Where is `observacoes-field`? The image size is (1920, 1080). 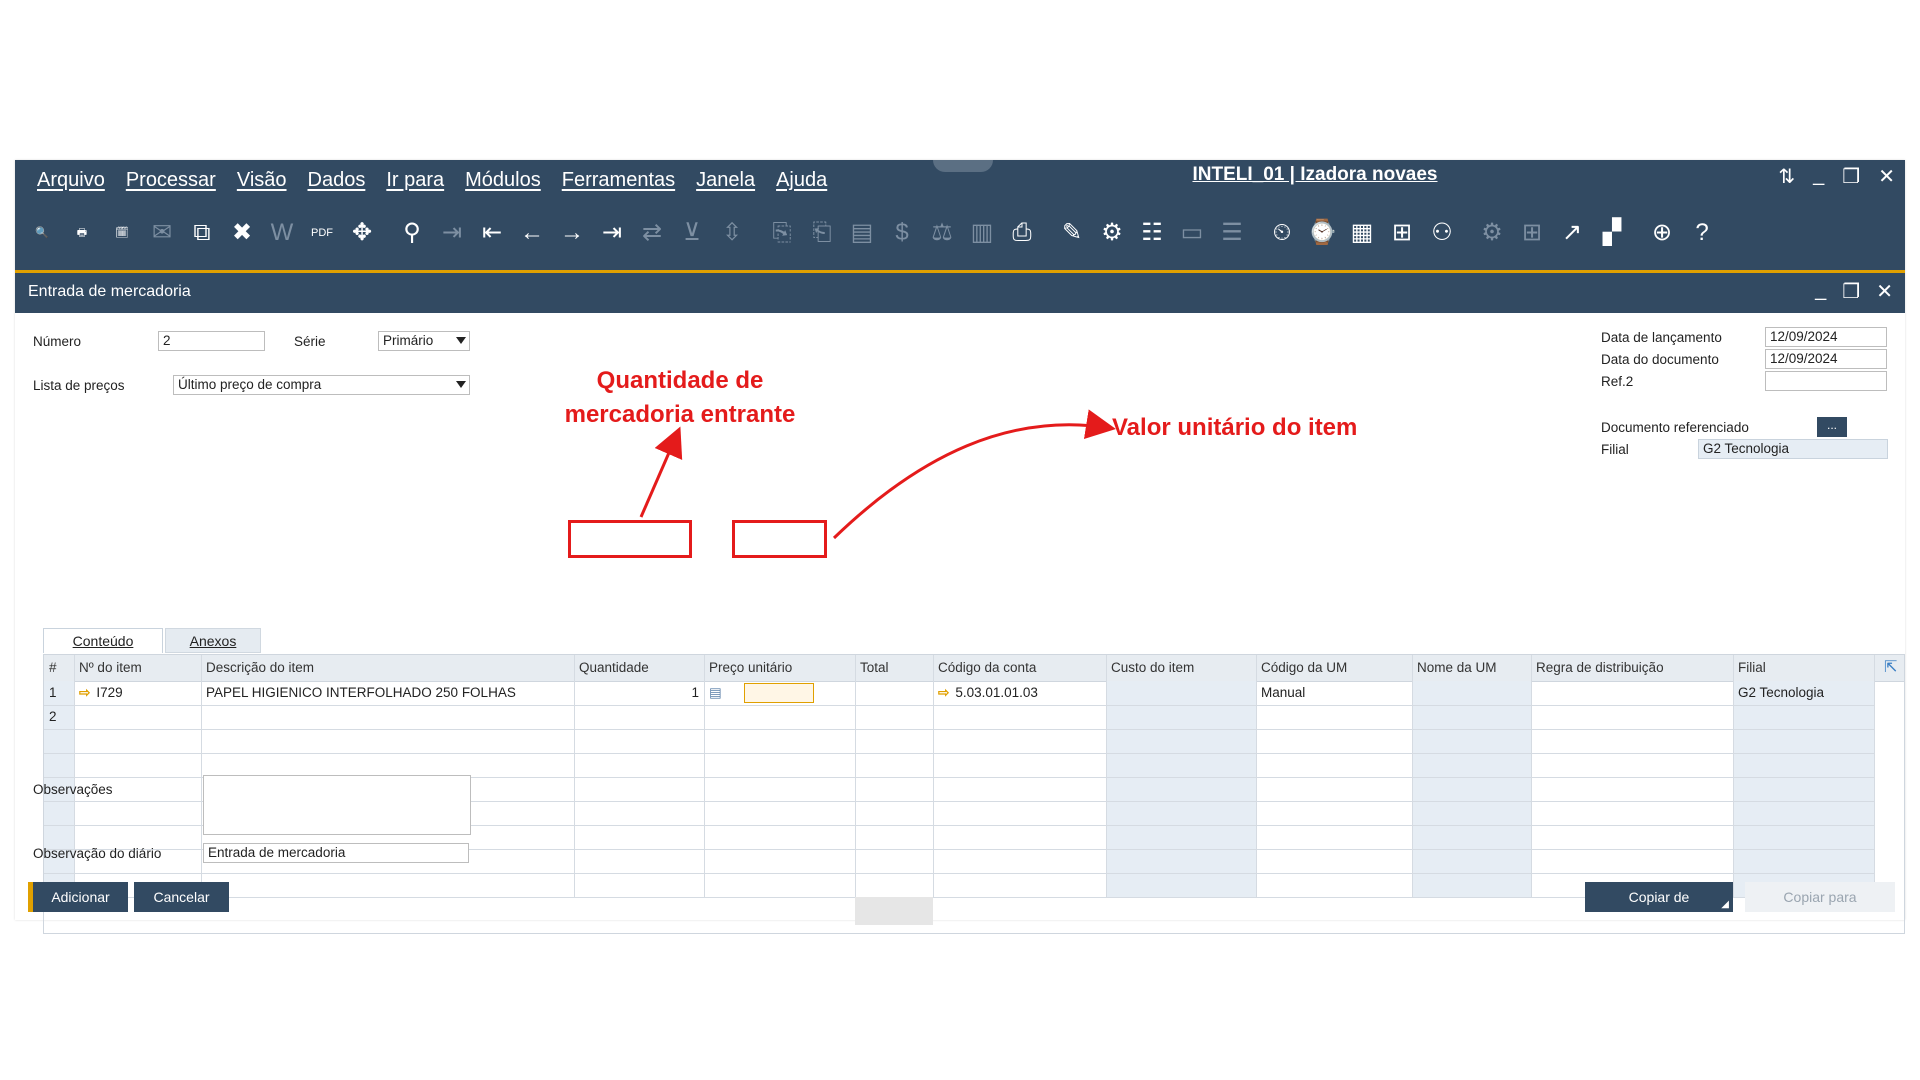
observacoes-field is located at coordinates (337, 805).